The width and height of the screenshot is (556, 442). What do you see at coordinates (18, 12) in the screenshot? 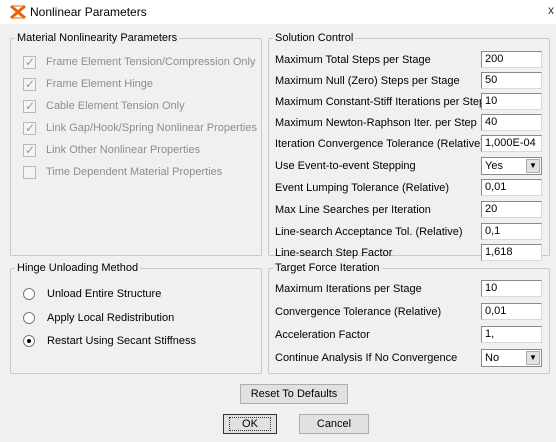
I see `sap-app-icon` at bounding box center [18, 12].